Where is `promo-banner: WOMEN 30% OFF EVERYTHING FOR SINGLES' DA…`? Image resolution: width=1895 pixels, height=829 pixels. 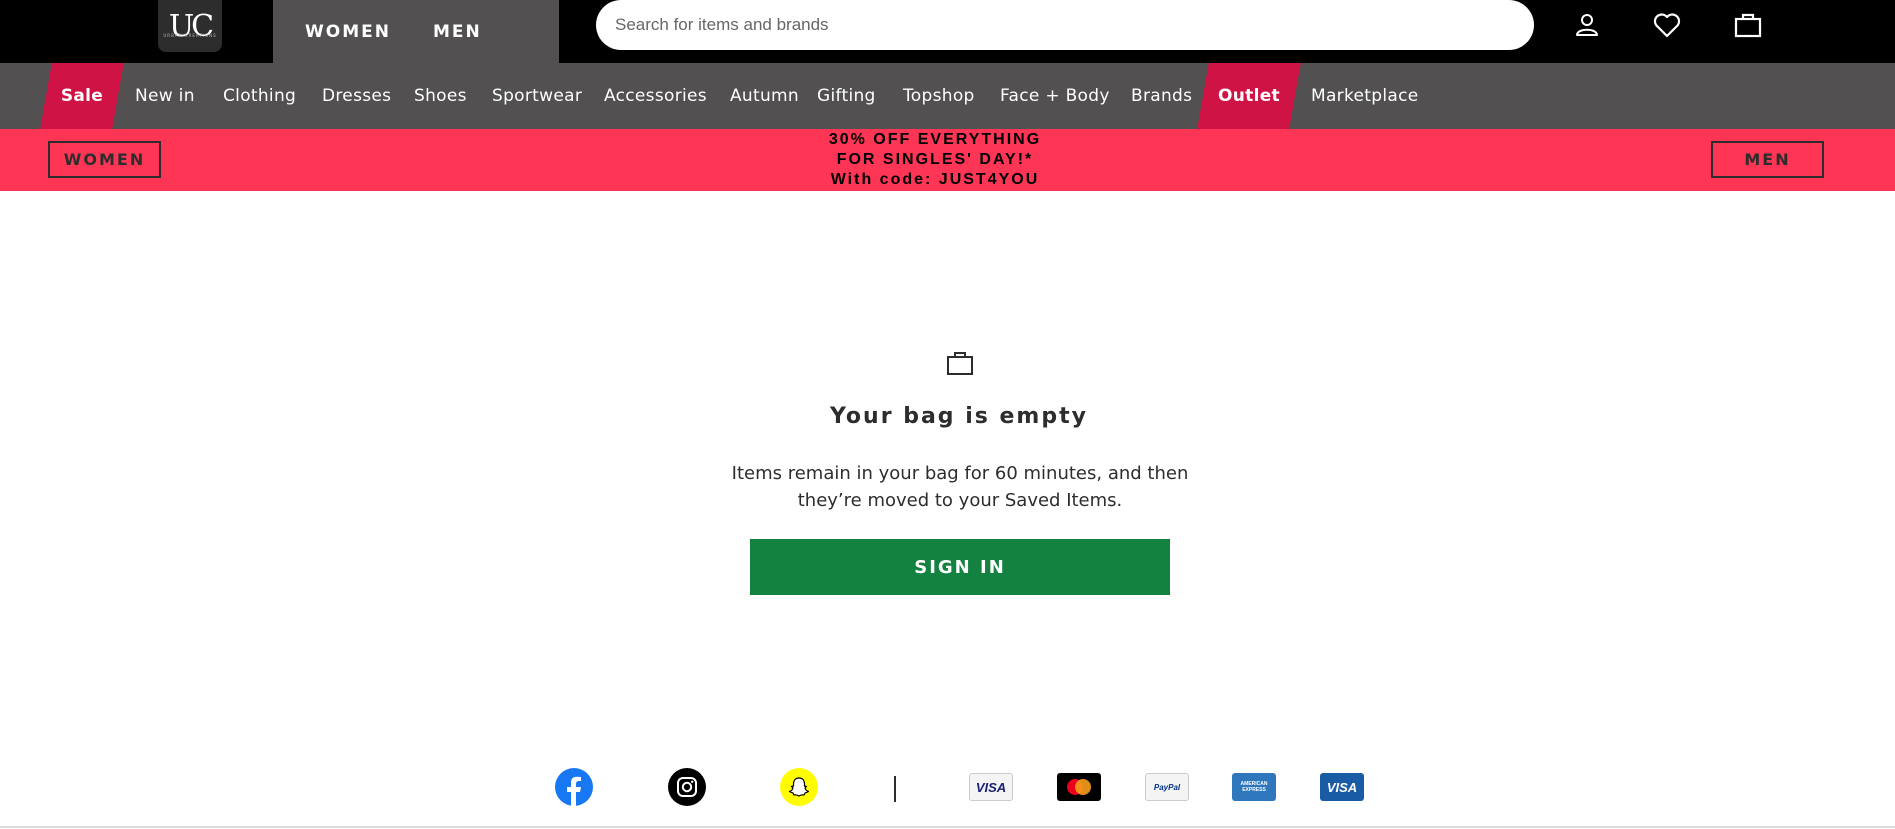
promo-banner: WOMEN 30% OFF EVERYTHING FOR SINGLES' DA… is located at coordinates (947, 160).